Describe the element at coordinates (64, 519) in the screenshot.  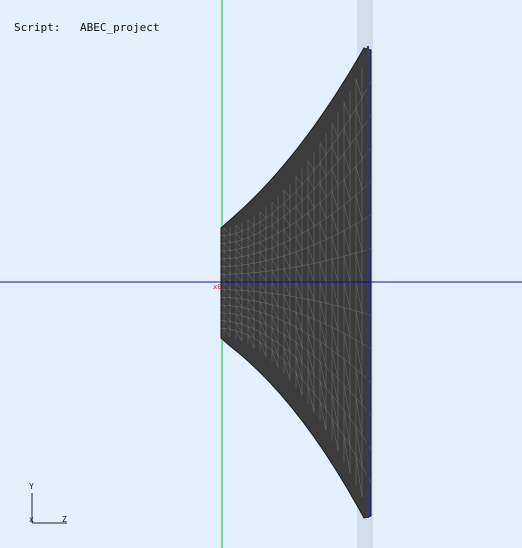
I see `triad-z-label: Z` at that location.